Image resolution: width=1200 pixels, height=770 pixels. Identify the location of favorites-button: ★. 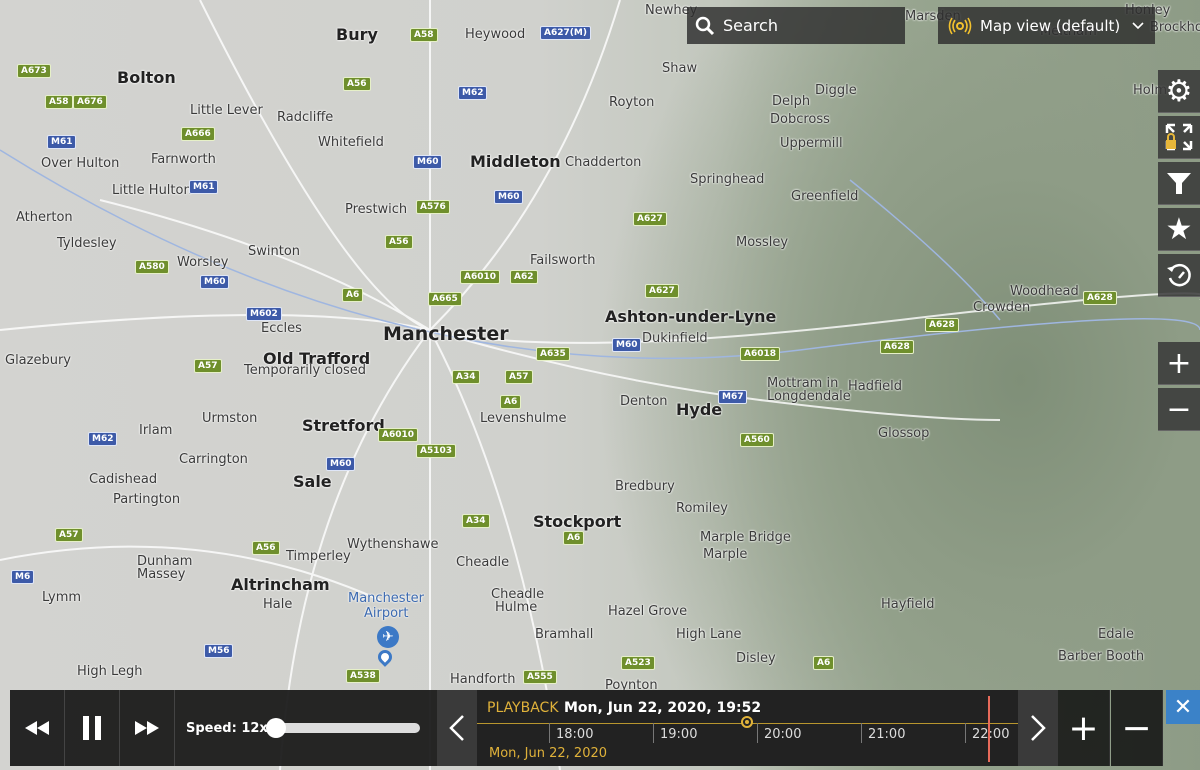
(1179, 229).